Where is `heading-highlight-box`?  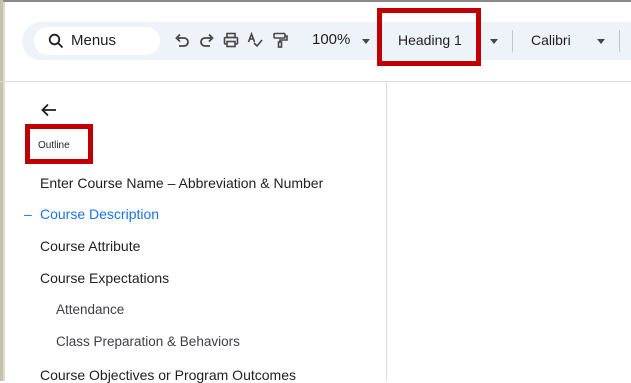
heading-highlight-box is located at coordinates (429, 37).